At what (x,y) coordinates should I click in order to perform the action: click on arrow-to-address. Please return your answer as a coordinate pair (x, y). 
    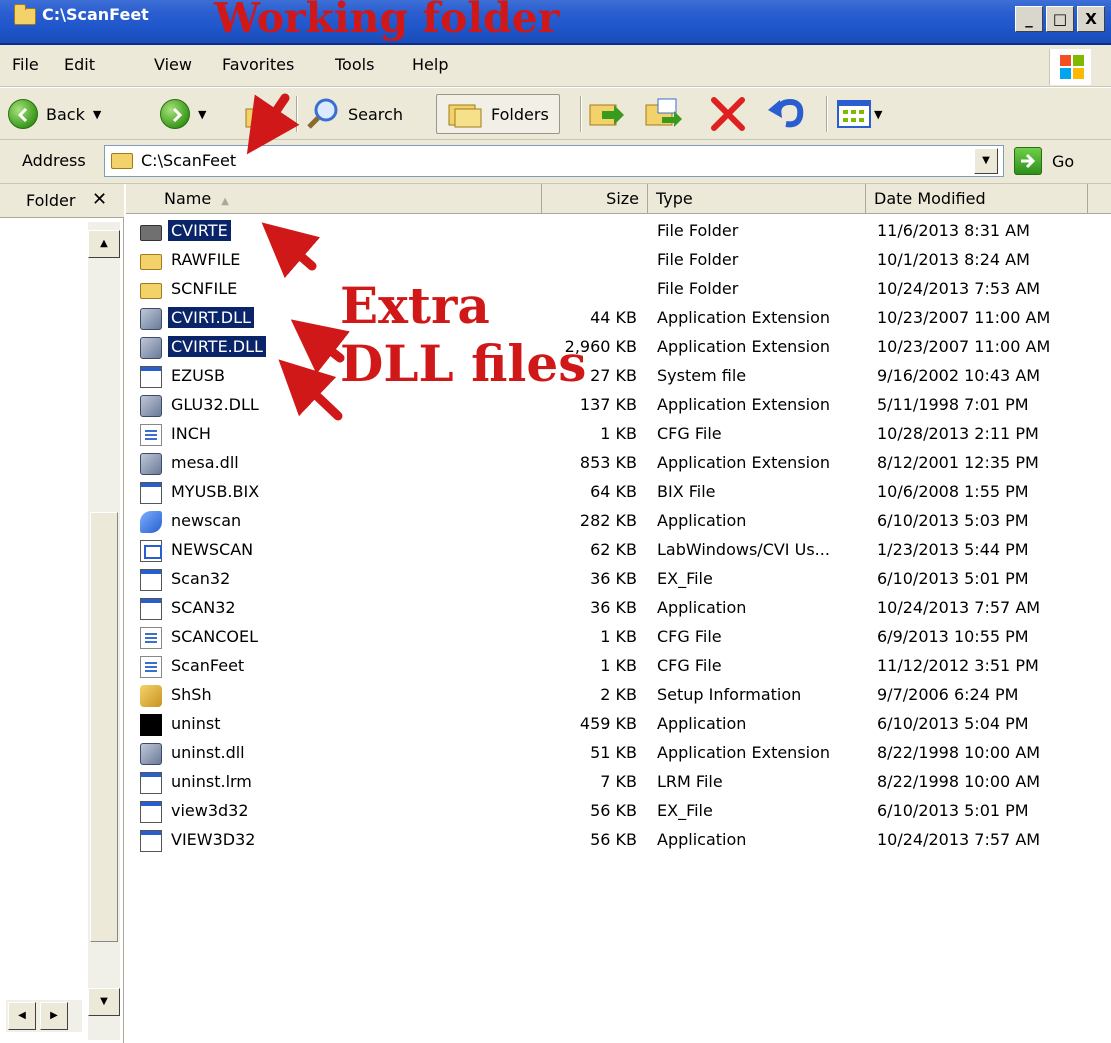
    Looking at the image, I should click on (273, 124).